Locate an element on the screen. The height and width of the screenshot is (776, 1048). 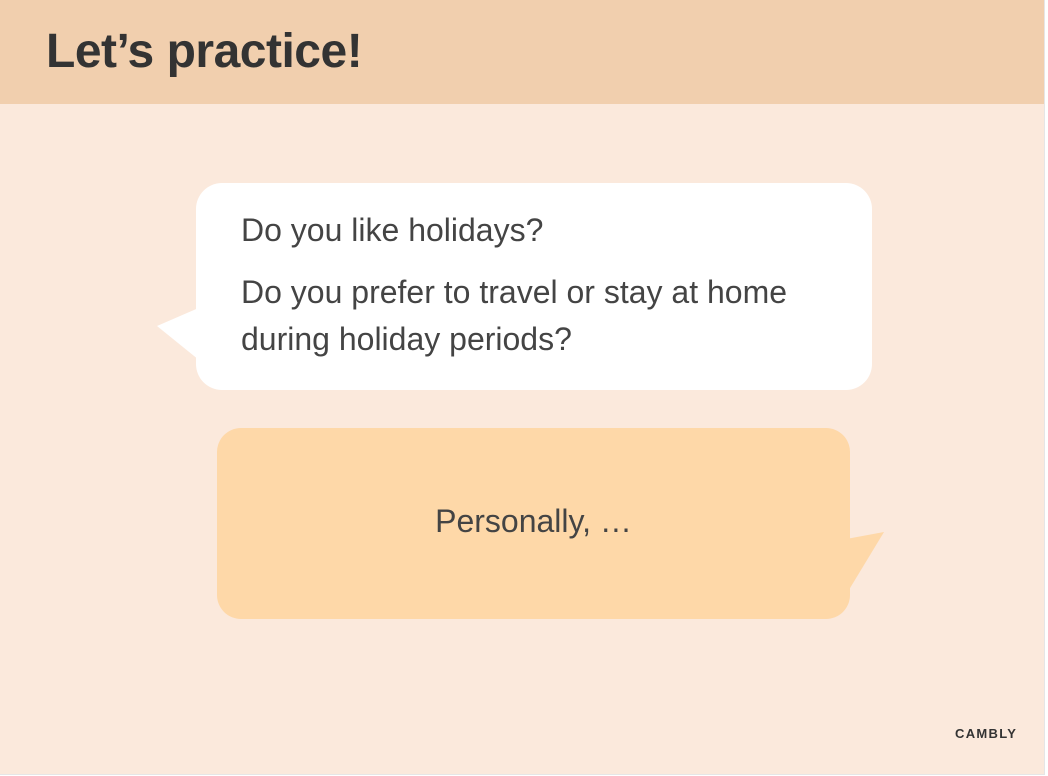
question-line-1: Do you like holidays? is located at coordinates (392, 230).